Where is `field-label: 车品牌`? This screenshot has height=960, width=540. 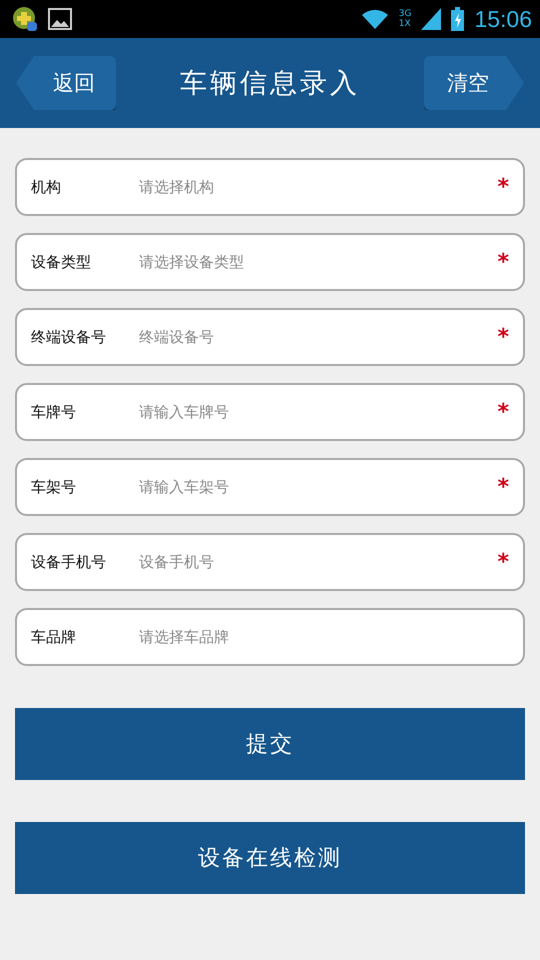 field-label: 车品牌 is located at coordinates (54, 637).